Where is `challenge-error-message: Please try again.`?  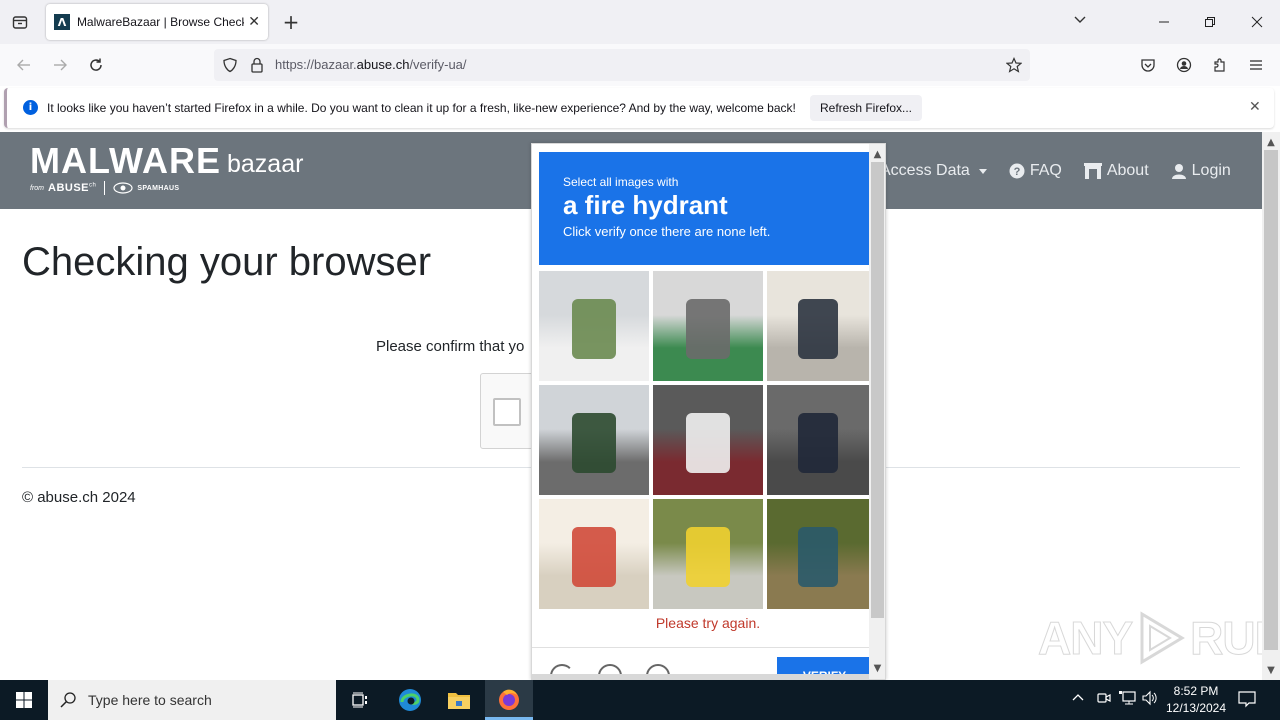 challenge-error-message: Please try again. is located at coordinates (708, 623).